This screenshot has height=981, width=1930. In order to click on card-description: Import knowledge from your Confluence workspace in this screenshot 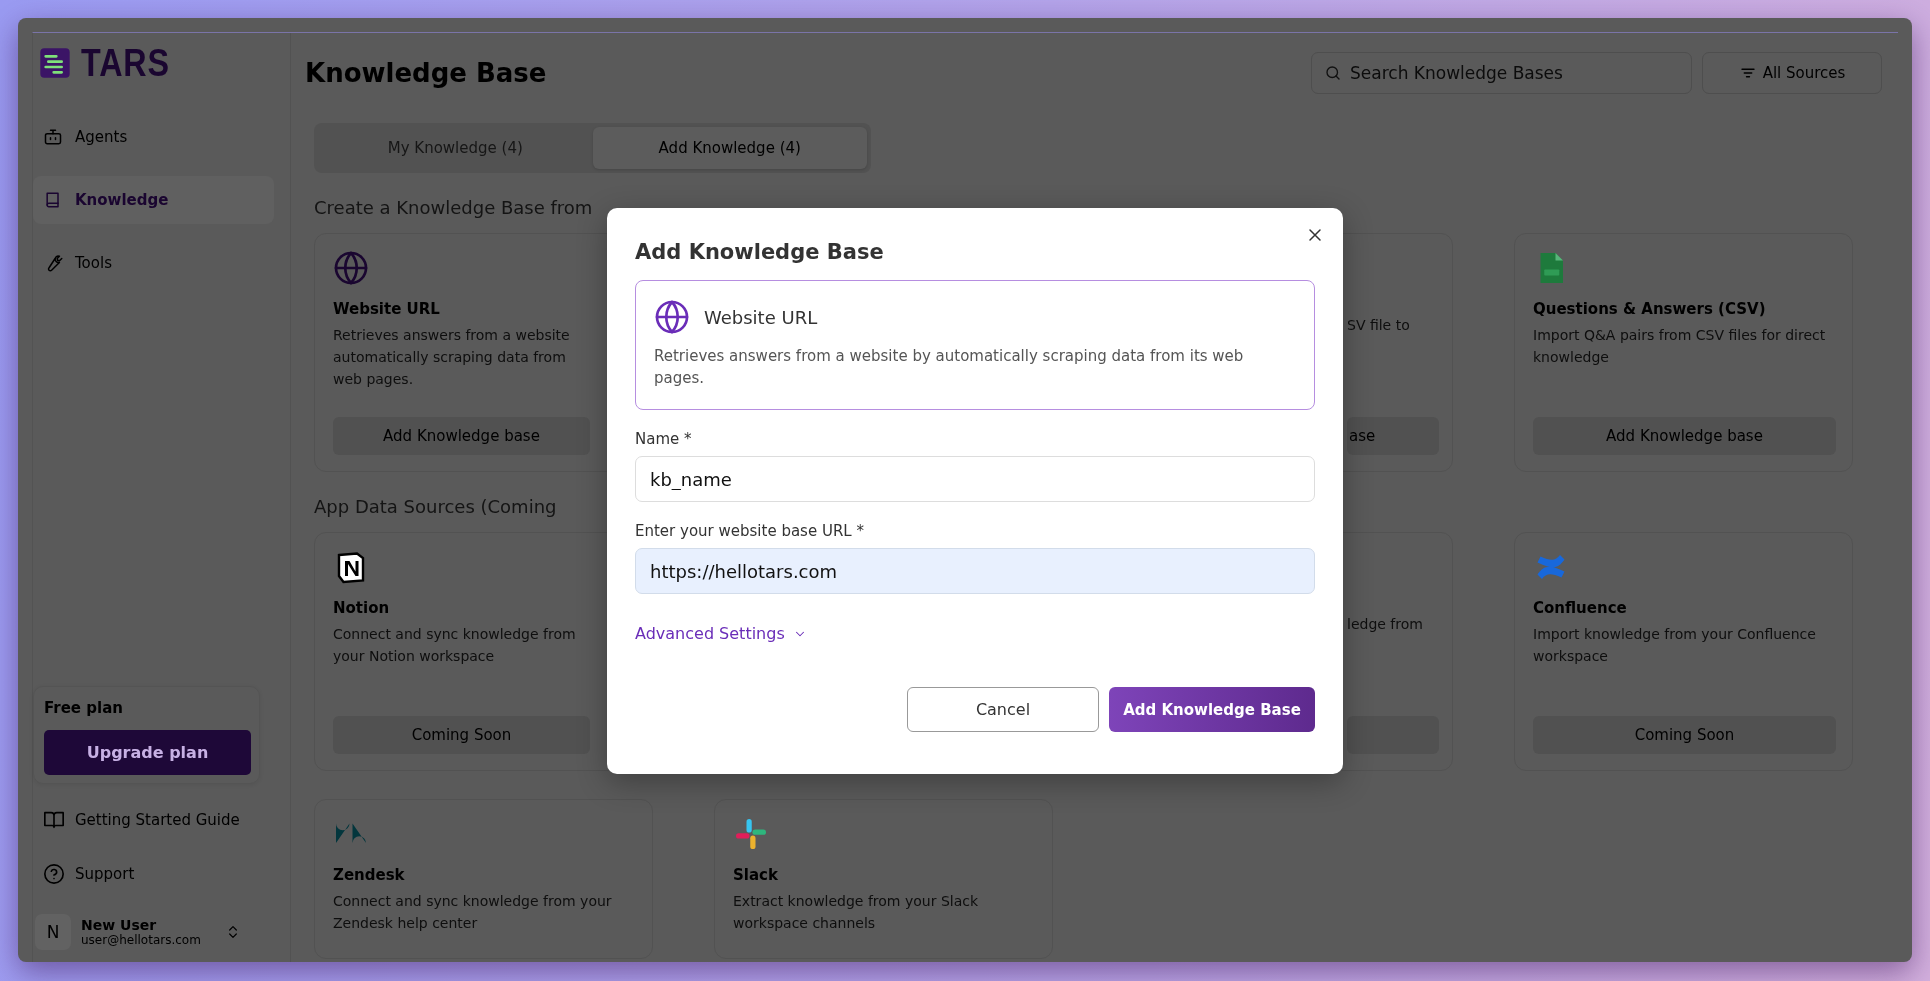, I will do `click(1675, 645)`.